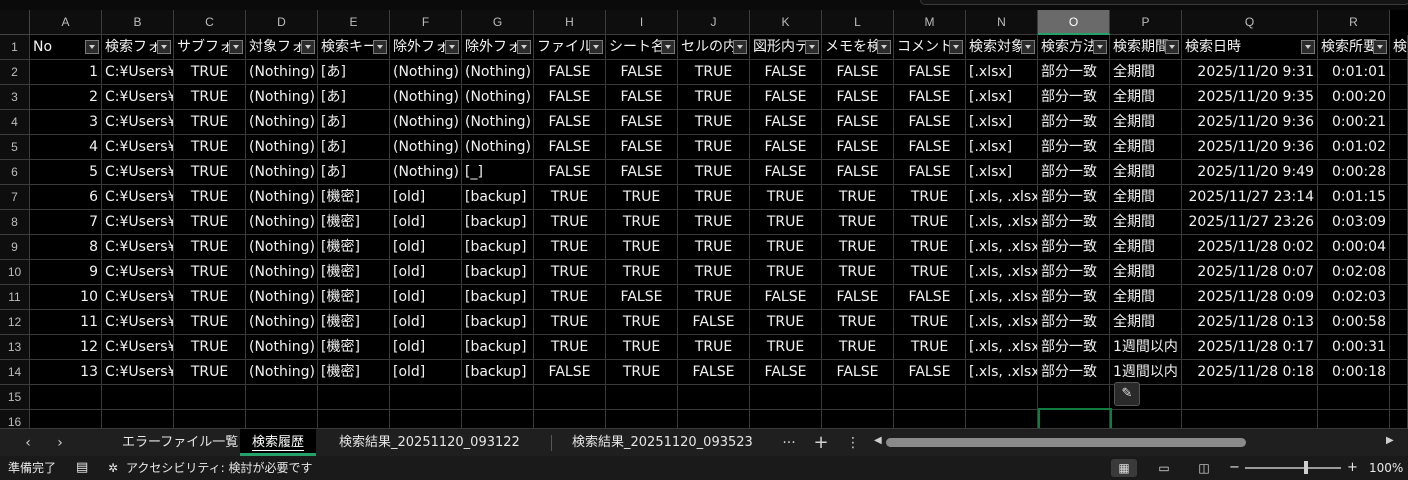 Image resolution: width=1408 pixels, height=480 pixels. I want to click on cell-o4: 部分一致, so click(1074, 122).